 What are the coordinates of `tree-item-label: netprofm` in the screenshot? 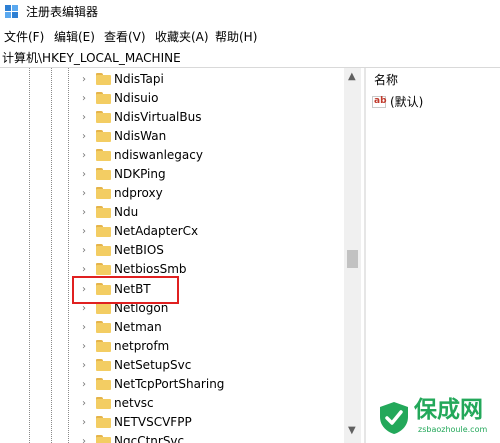 It's located at (142, 346).